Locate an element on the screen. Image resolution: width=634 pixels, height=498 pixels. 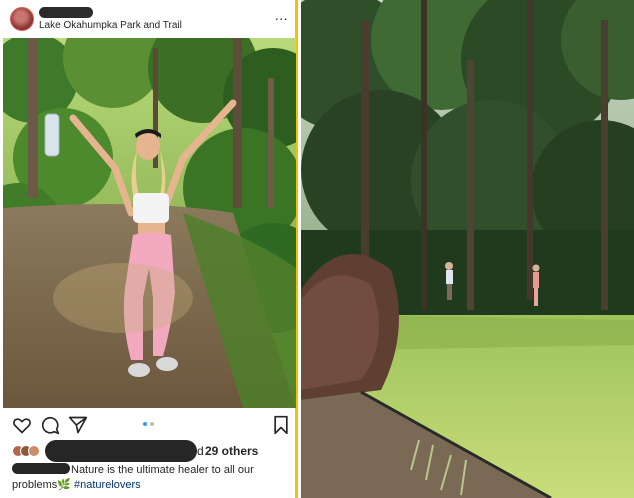
carousel-dot-active is located at coordinates (145, 424).